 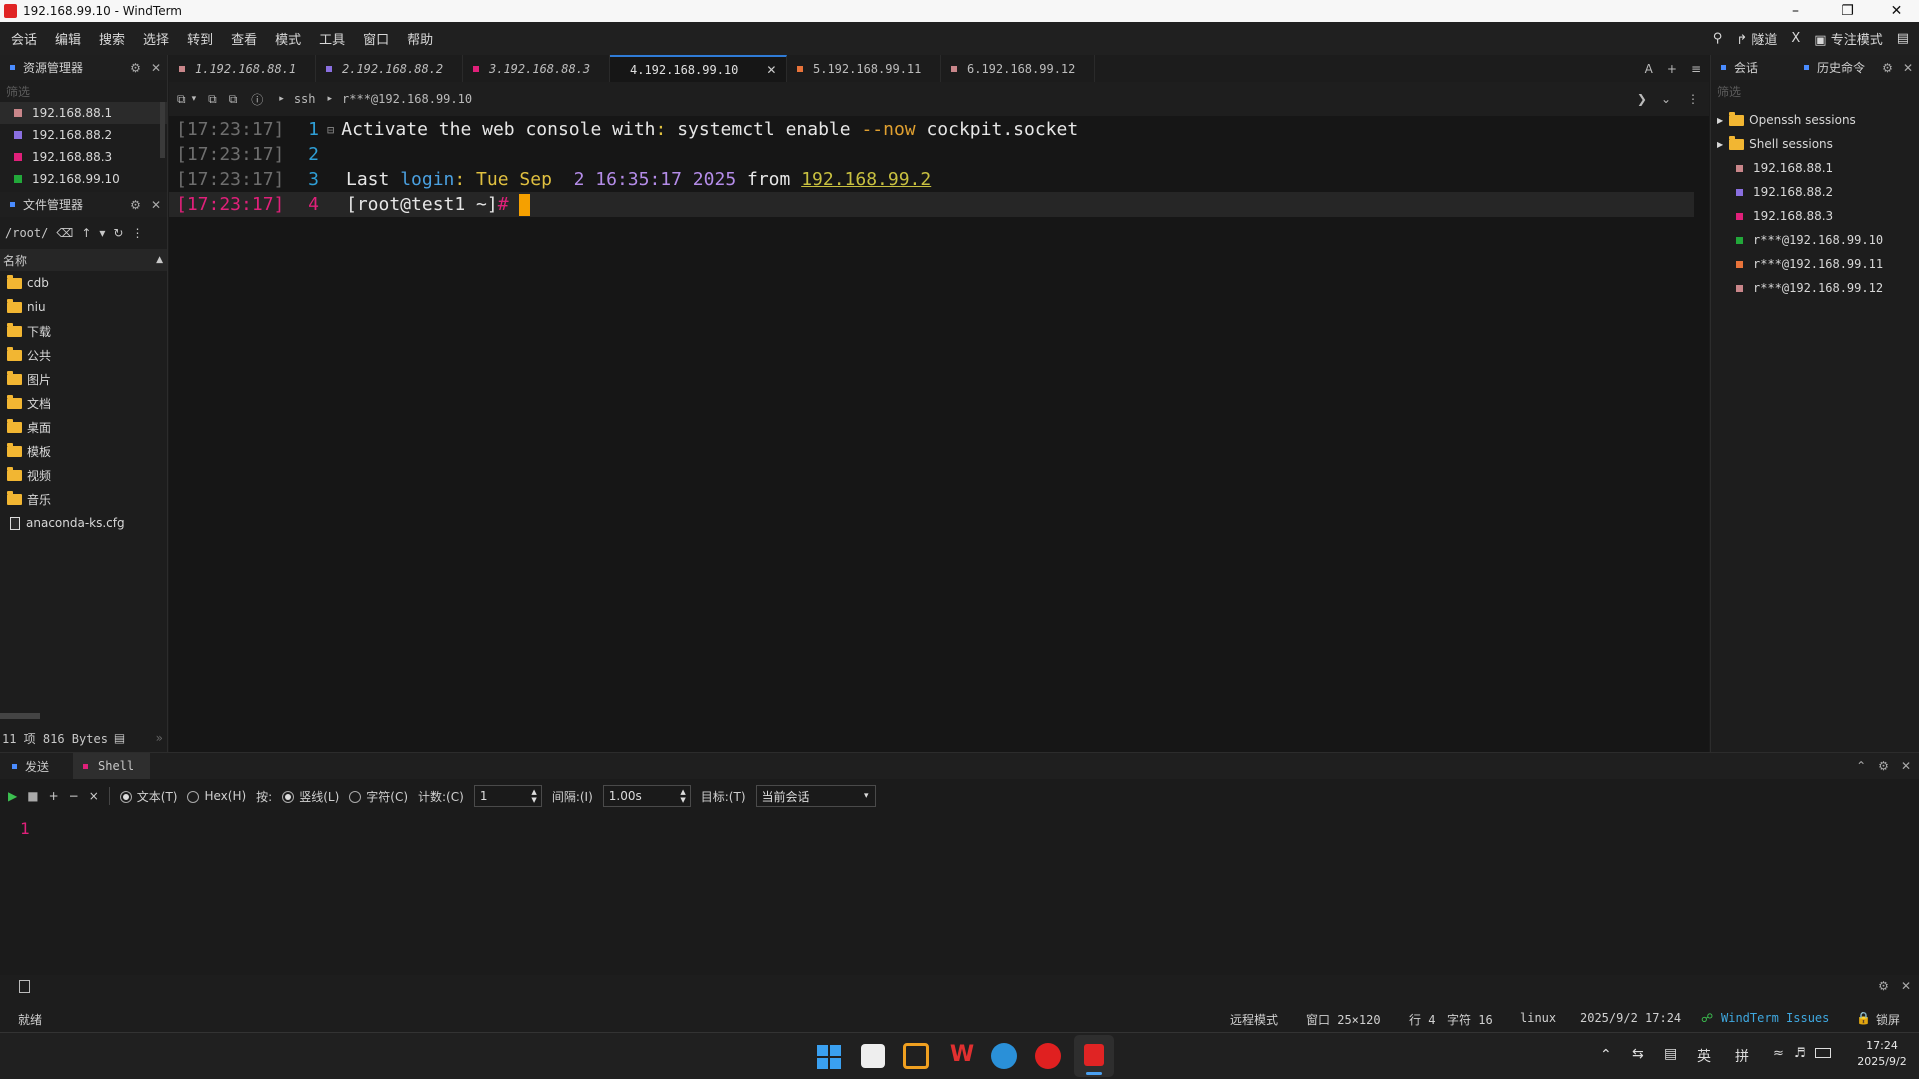 I want to click on windows-start-icon, so click(x=829, y=1057).